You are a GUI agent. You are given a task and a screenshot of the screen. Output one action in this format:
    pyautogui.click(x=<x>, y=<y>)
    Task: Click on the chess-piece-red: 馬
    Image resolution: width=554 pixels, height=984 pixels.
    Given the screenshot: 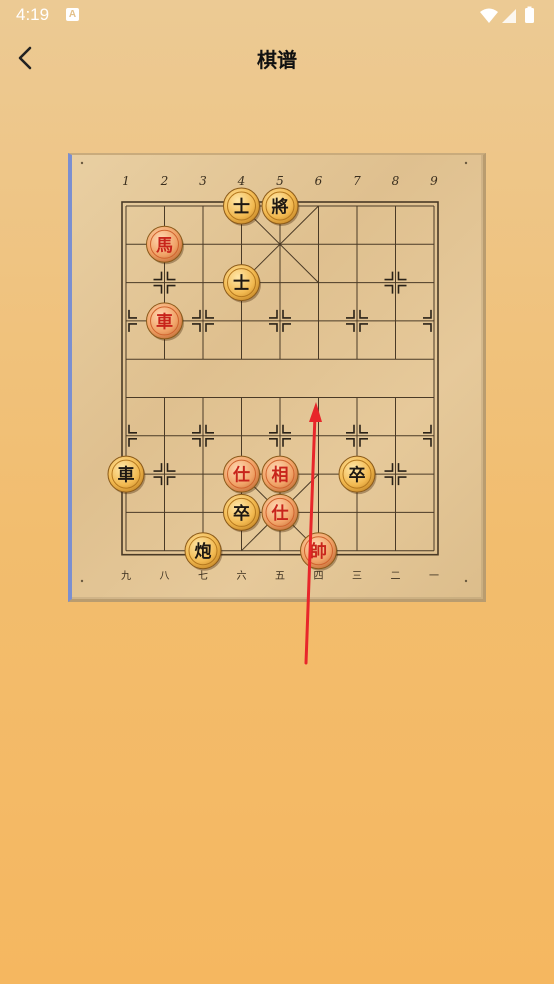 What is the action you would take?
    pyautogui.click(x=165, y=245)
    